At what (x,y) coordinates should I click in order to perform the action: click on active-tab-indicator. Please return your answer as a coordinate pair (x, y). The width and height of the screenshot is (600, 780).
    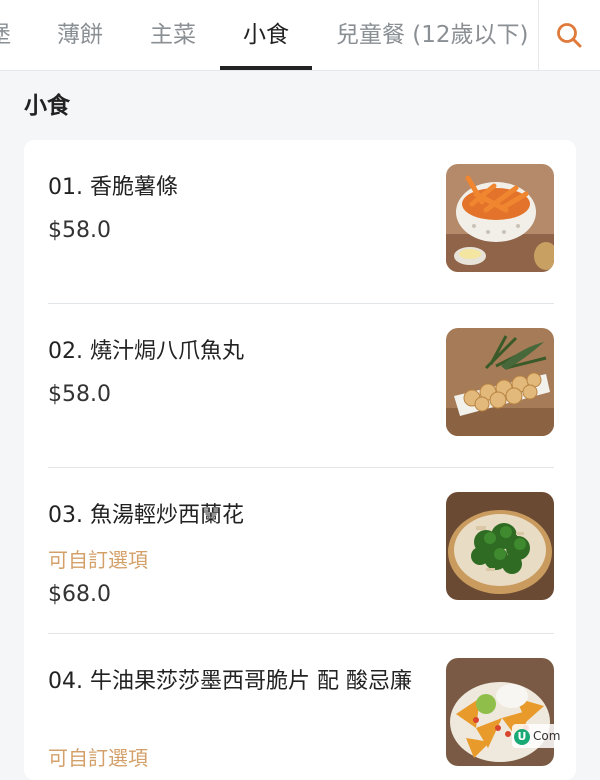
    Looking at the image, I should click on (266, 68).